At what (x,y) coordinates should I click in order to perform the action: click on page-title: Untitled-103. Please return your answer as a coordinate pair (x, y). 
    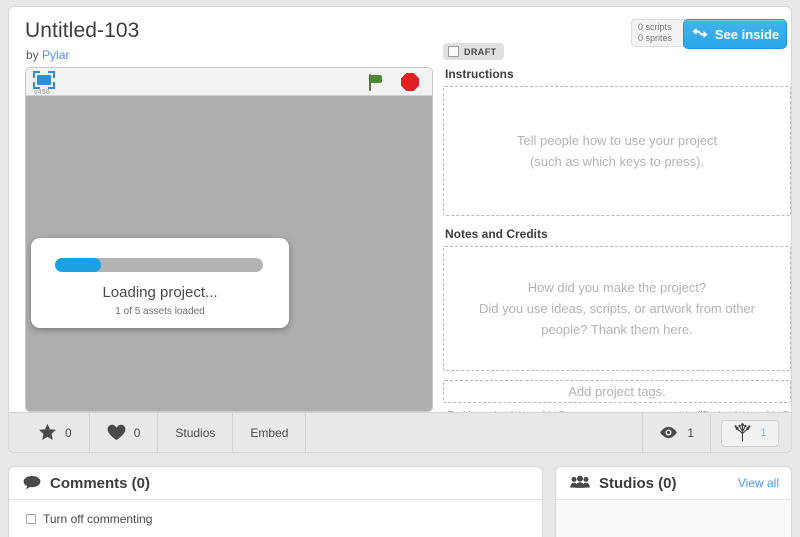
    Looking at the image, I should click on (82, 30).